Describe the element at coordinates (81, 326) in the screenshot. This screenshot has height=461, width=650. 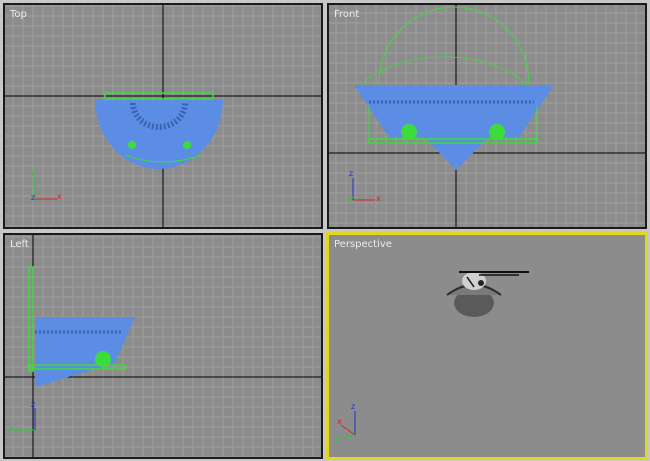
I see `lamp-mesh-left` at that location.